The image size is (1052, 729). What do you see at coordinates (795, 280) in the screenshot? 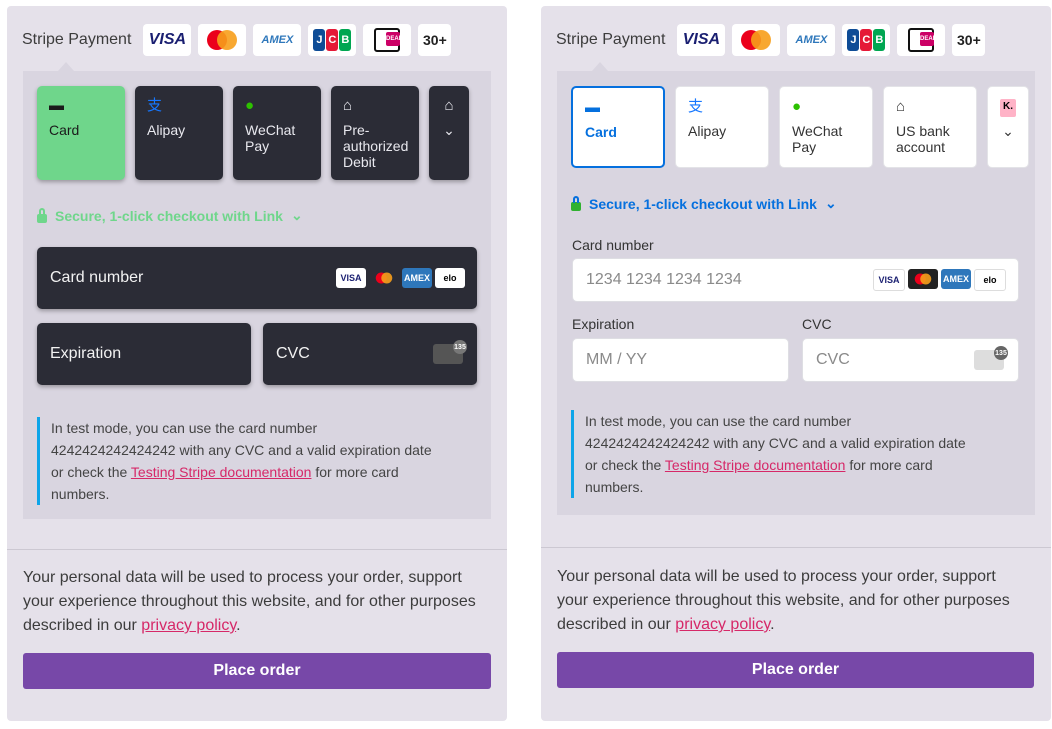
I see `card-number-input: 1234 1234 1234 1234 VISA AMEX elo` at bounding box center [795, 280].